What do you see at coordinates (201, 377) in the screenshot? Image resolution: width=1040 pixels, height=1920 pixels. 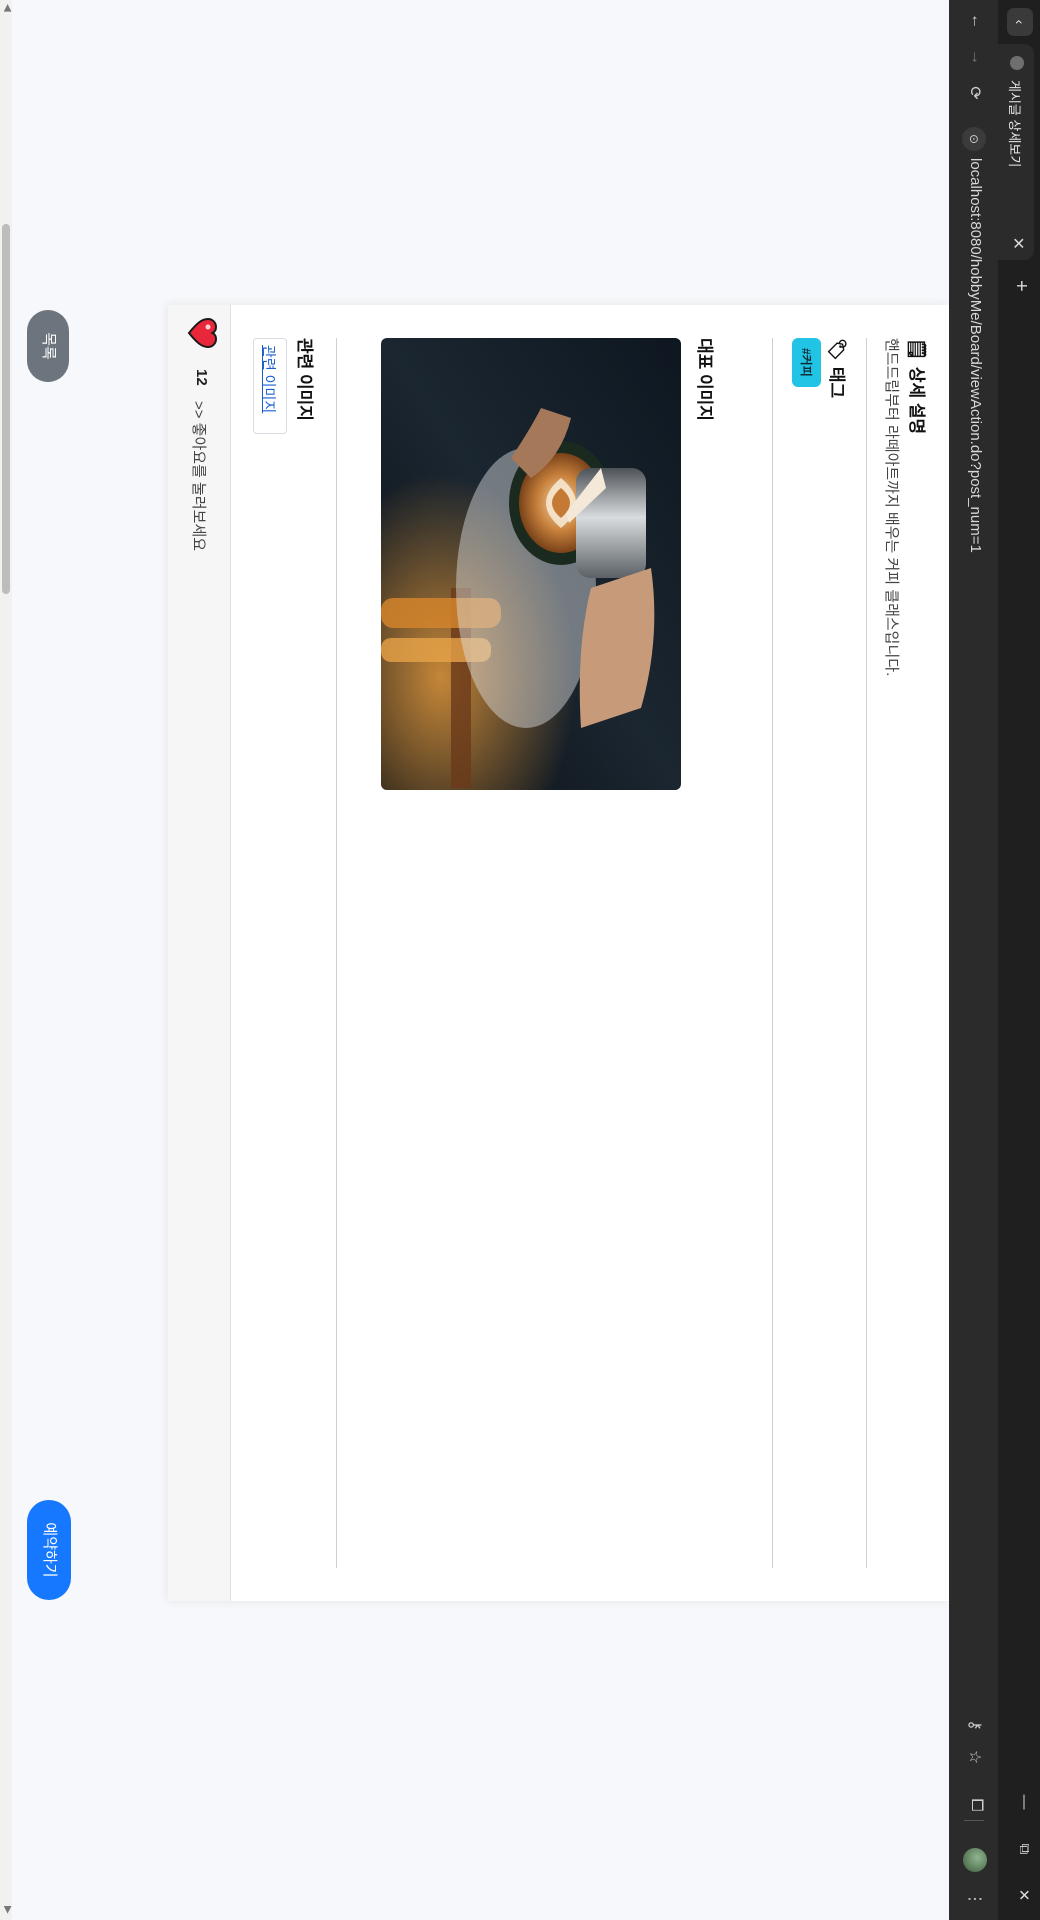 I see `like-count: 12` at bounding box center [201, 377].